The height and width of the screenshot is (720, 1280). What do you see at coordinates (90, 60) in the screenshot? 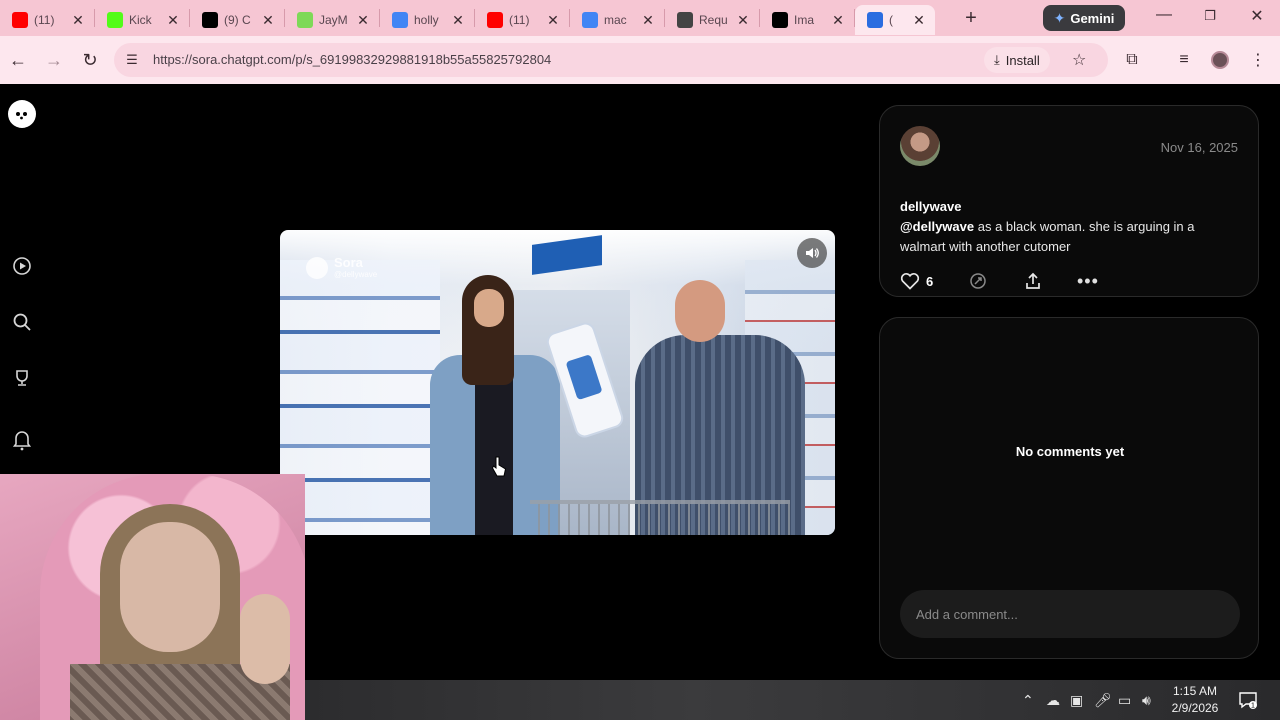
I see `reload-button: ↻` at bounding box center [90, 60].